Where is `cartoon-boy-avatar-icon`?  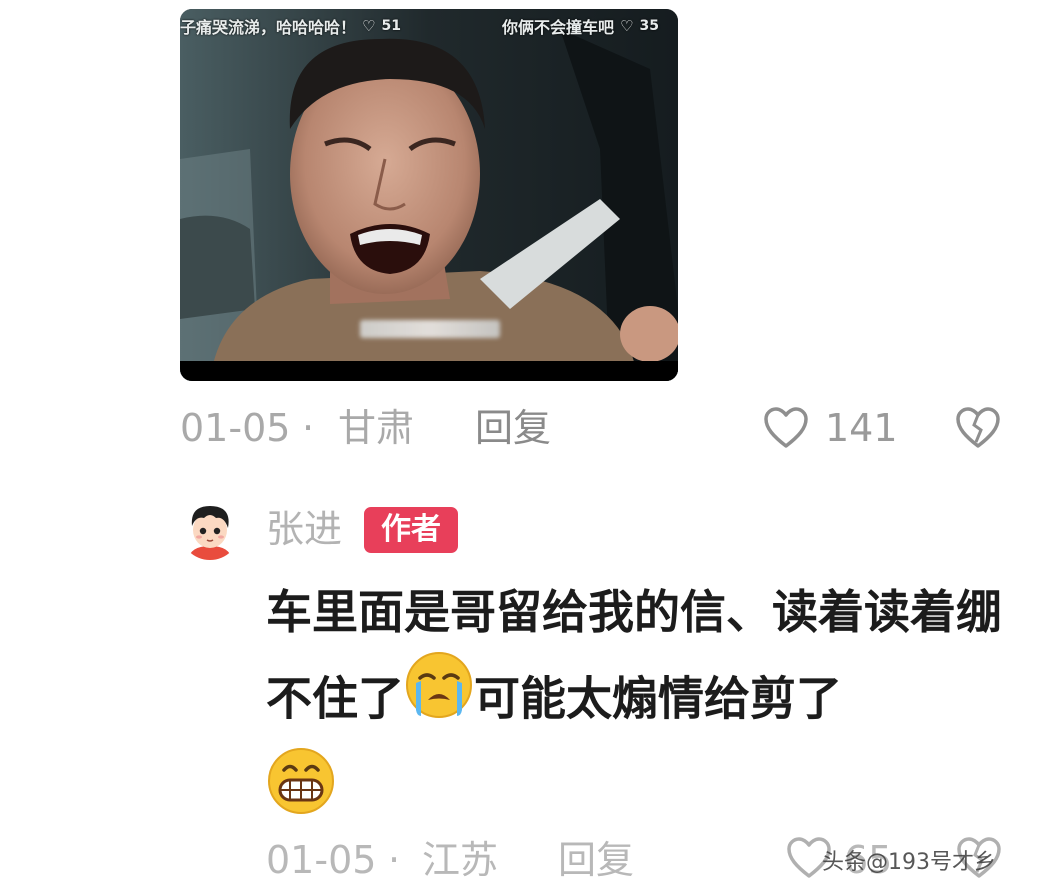 cartoon-boy-avatar-icon is located at coordinates (210, 530).